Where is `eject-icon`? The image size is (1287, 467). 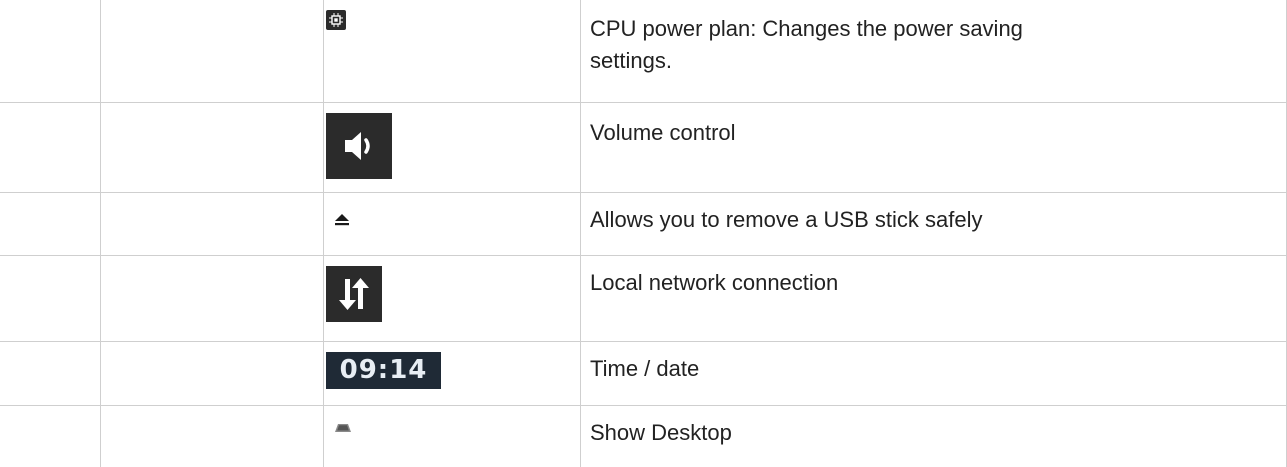 eject-icon is located at coordinates (342, 220).